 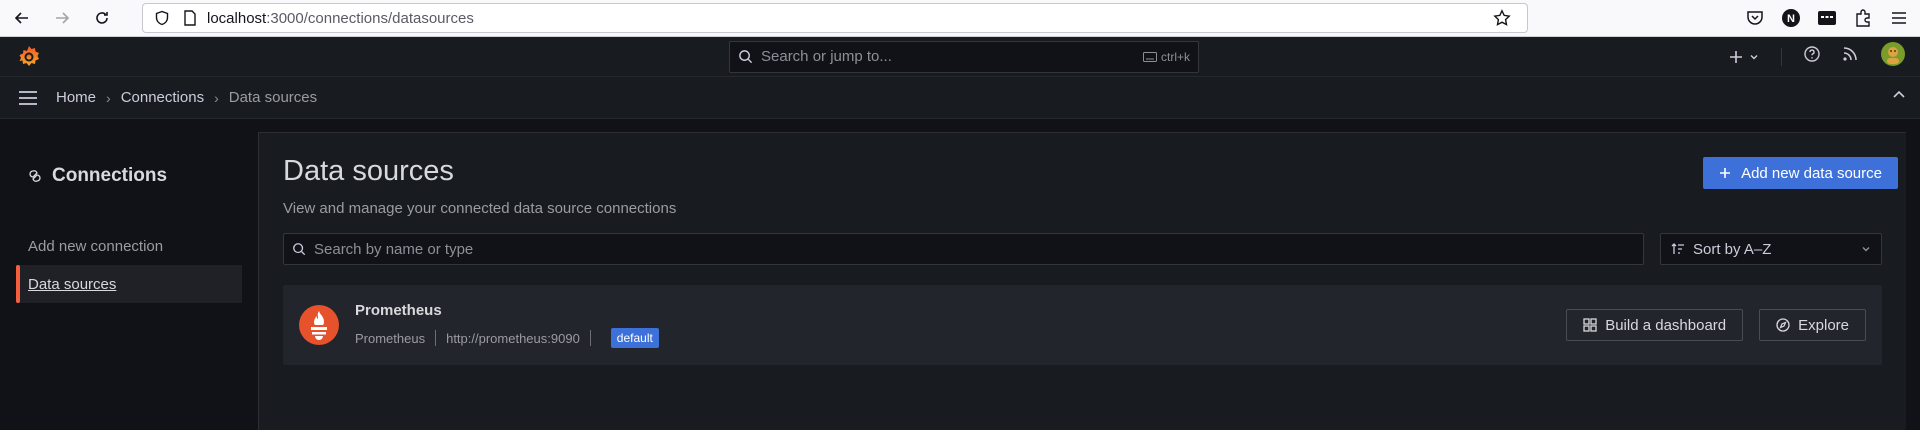 I want to click on sort-icon, so click(x=1677, y=248).